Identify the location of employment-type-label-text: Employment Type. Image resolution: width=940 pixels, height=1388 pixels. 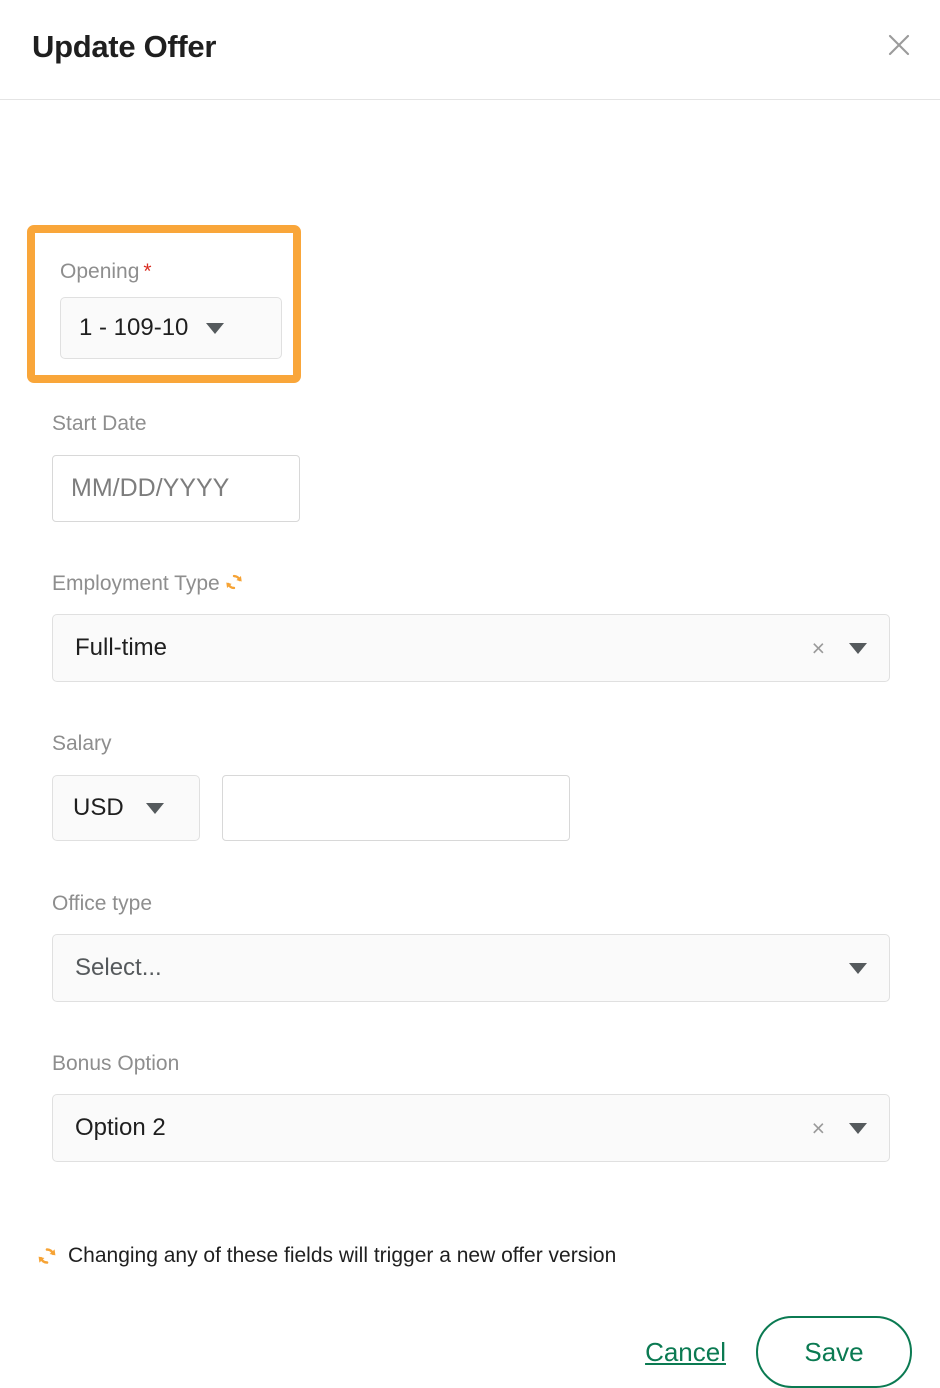
(136, 583).